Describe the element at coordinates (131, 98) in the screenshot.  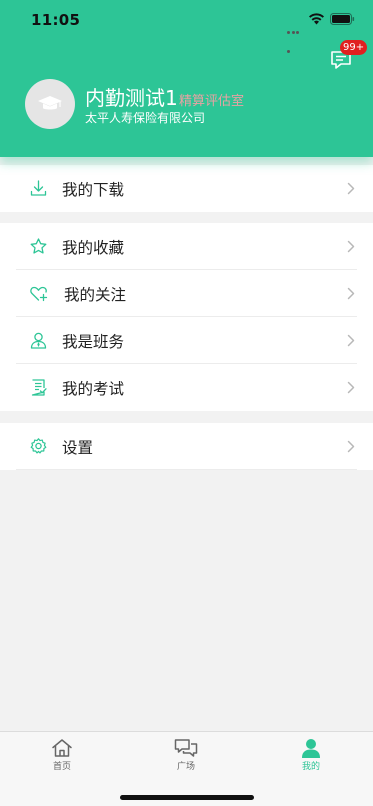
I see `user-name: 内勤测试1` at that location.